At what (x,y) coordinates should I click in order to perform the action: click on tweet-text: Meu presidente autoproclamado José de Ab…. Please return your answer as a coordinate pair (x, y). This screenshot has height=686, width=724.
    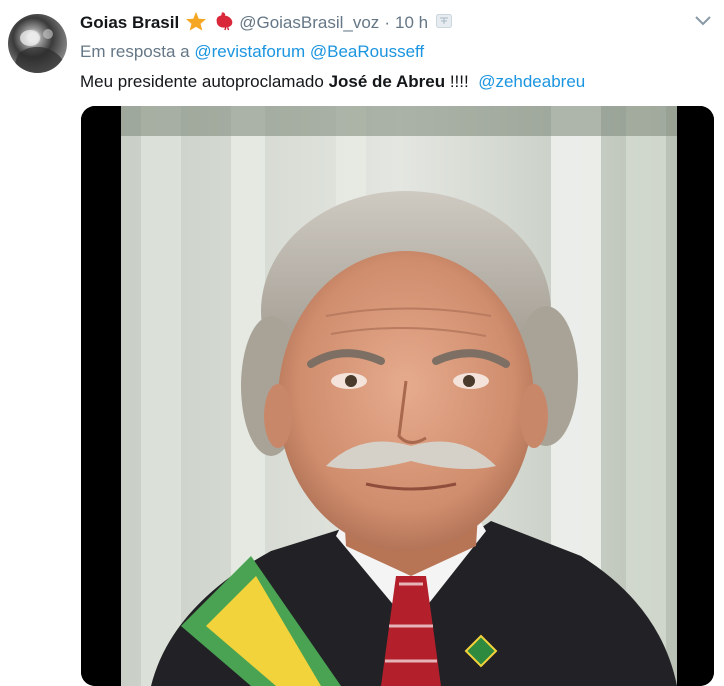
    Looking at the image, I should click on (332, 82).